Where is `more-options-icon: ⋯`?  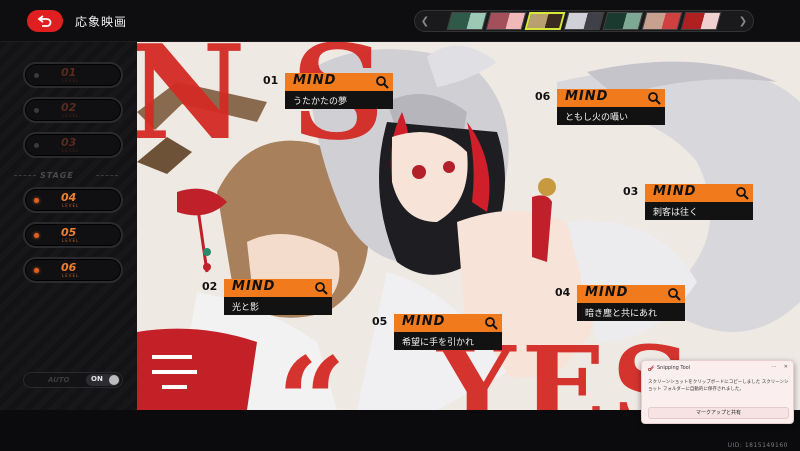 more-options-icon: ⋯ is located at coordinates (774, 367).